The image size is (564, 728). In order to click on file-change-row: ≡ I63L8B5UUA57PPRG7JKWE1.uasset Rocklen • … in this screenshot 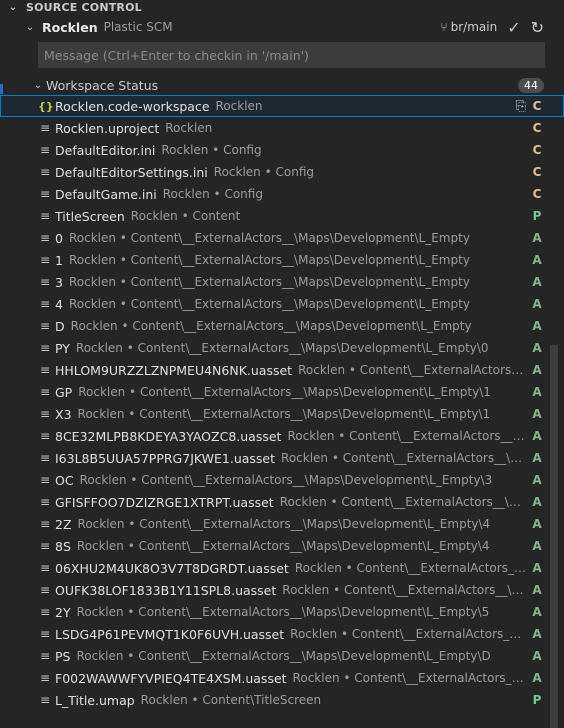, I will do `click(282, 458)`.